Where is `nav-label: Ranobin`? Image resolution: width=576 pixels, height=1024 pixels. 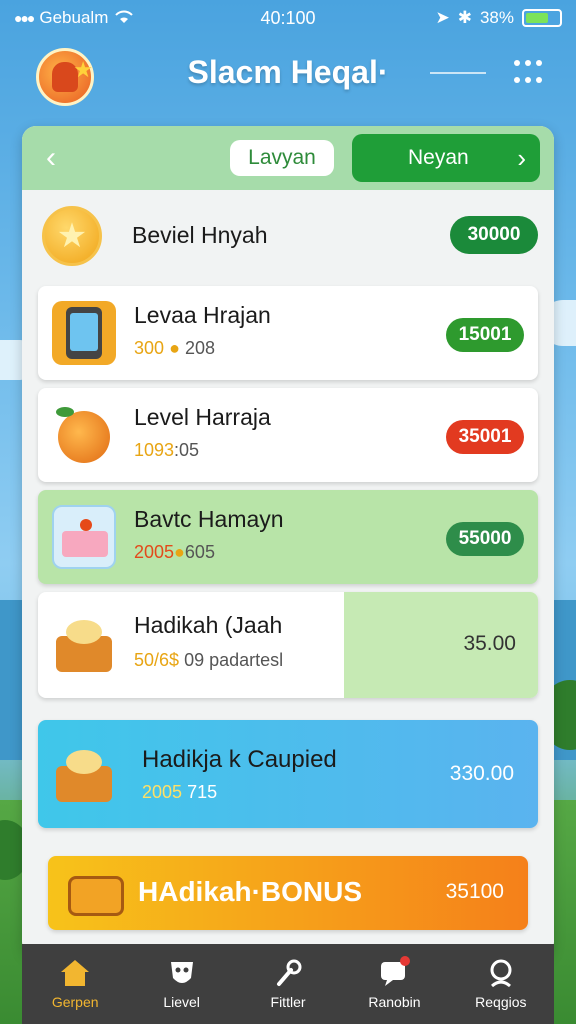 nav-label: Ranobin is located at coordinates (394, 1002).